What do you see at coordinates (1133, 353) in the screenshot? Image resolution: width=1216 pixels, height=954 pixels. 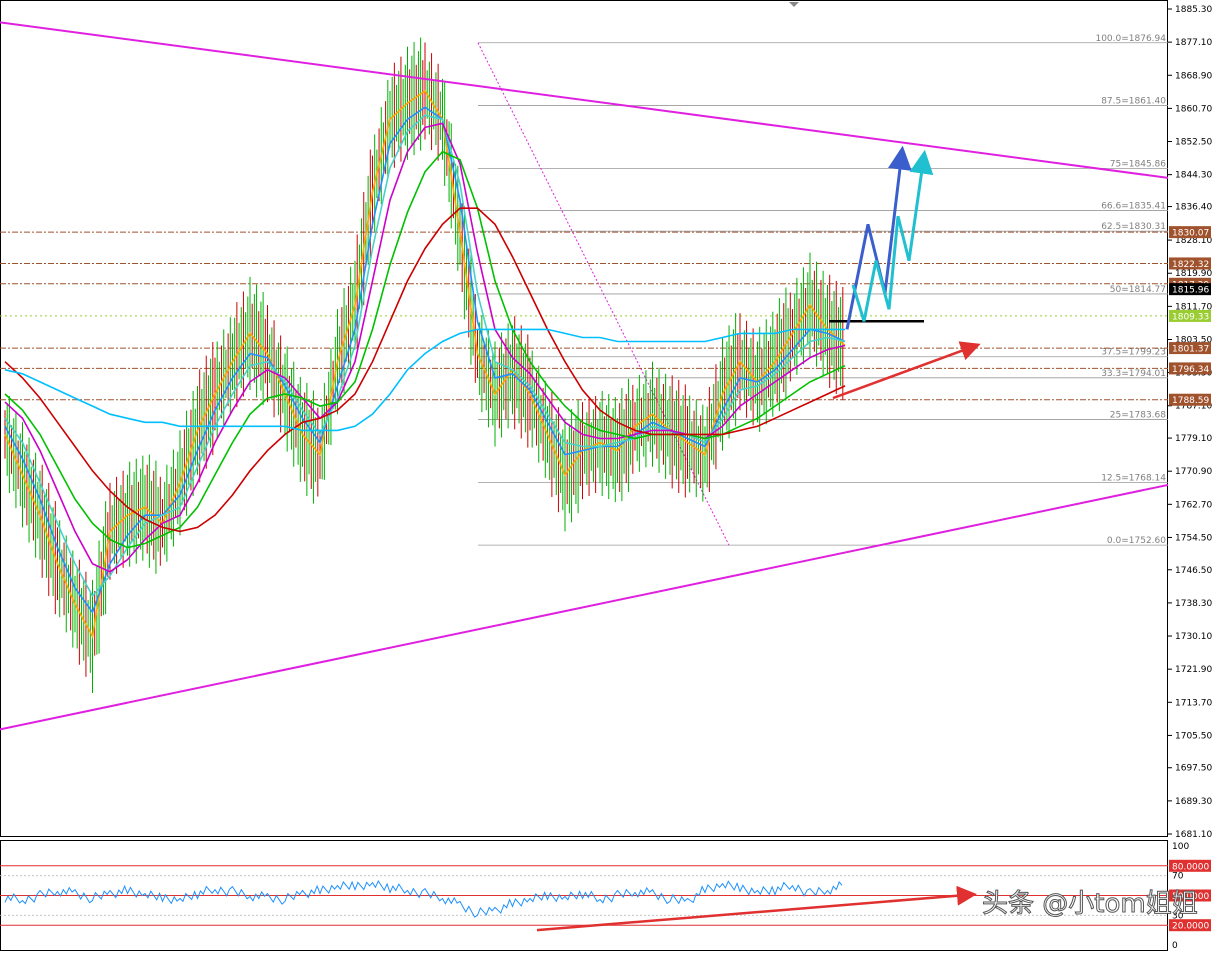 I see `fib-level-label: 37.5=1799.23` at bounding box center [1133, 353].